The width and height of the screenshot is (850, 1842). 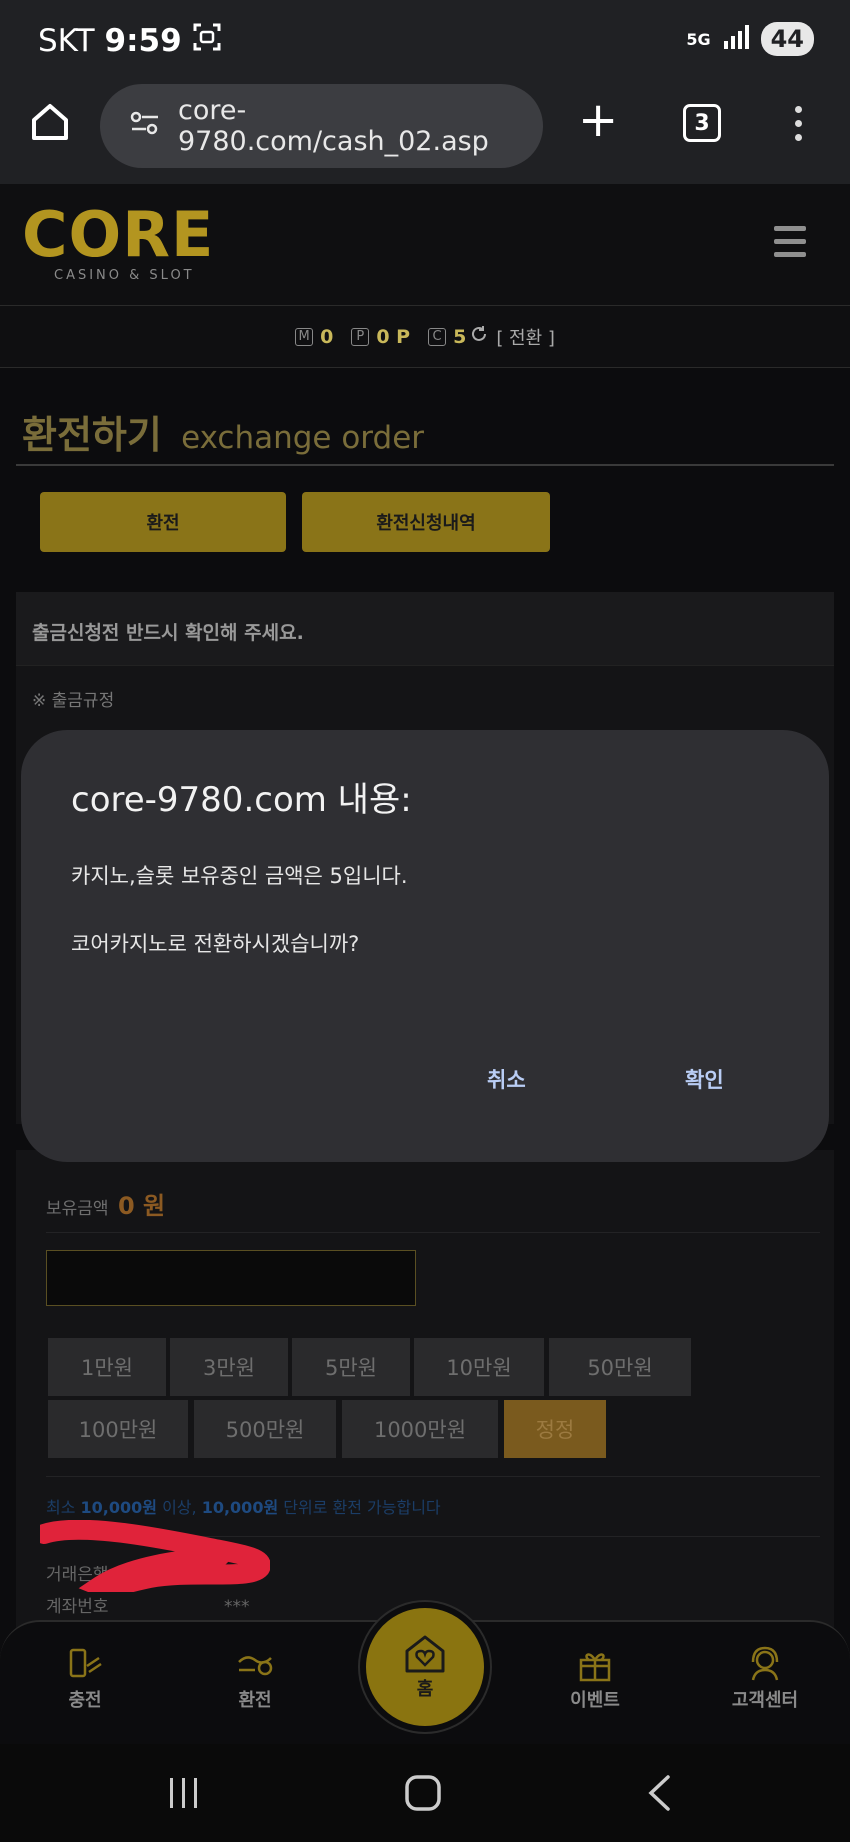 I want to click on account-label: 계좌번호, so click(x=77, y=1607).